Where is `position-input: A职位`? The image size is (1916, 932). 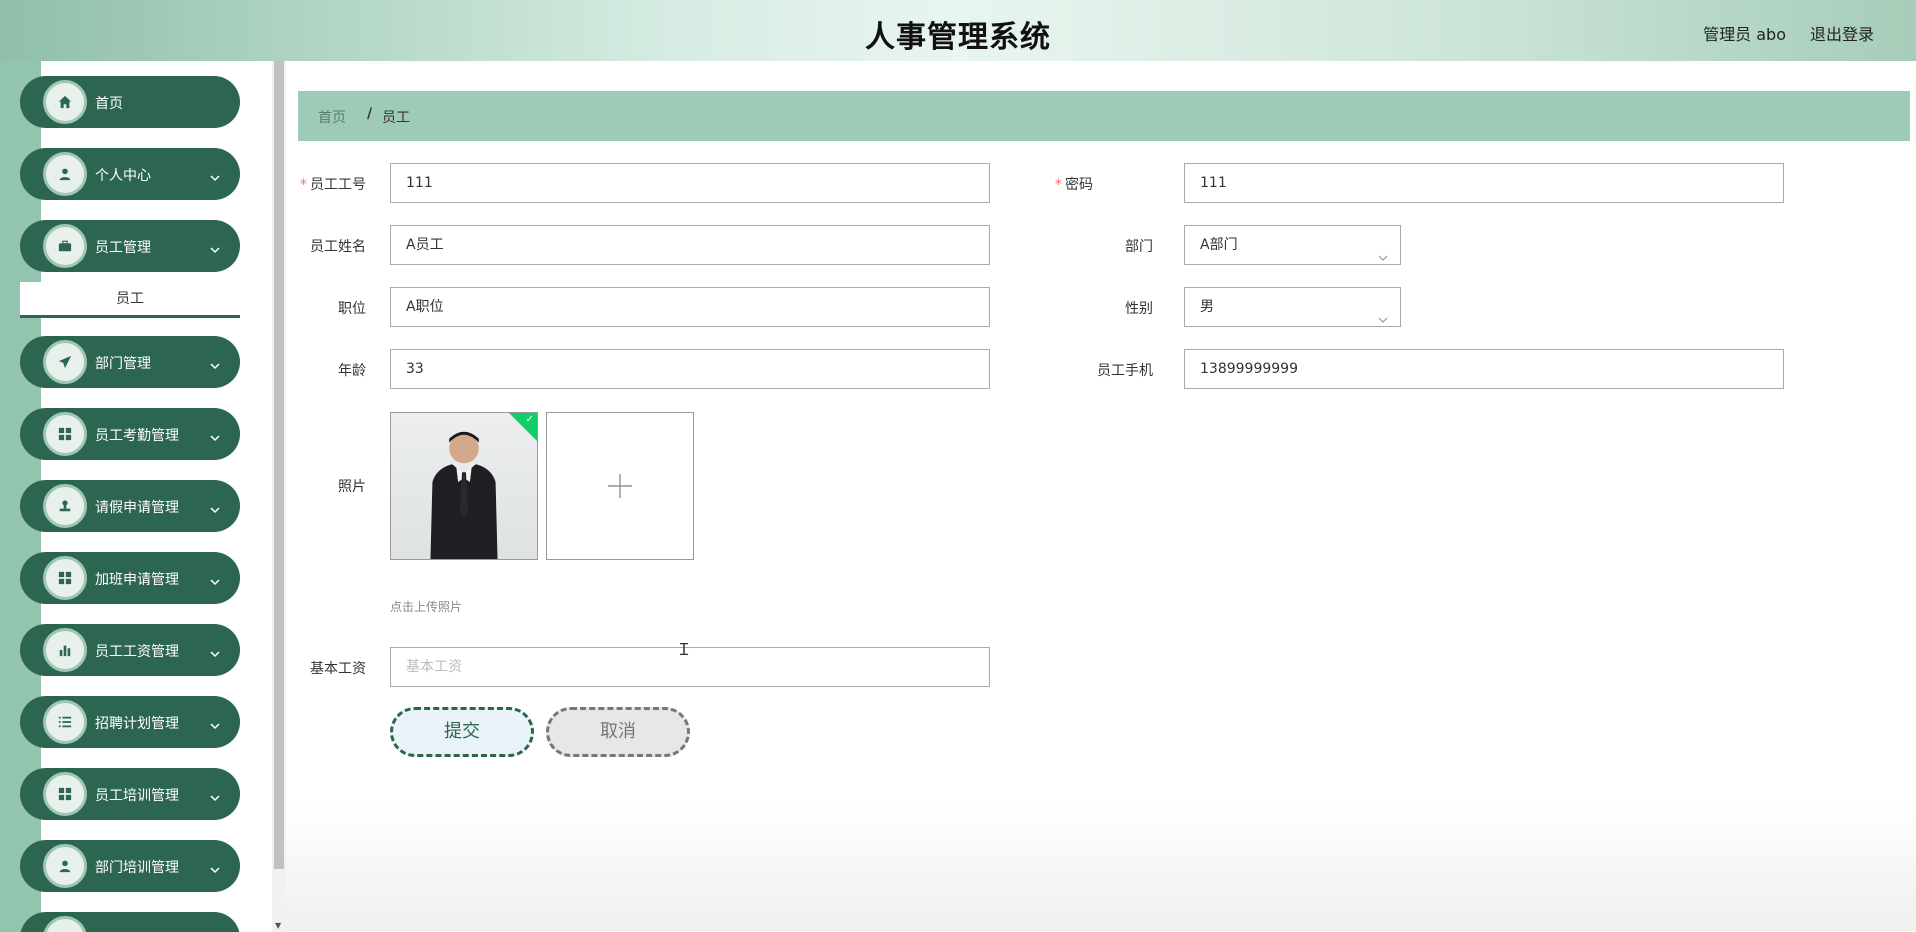
position-input: A职位 is located at coordinates (690, 307).